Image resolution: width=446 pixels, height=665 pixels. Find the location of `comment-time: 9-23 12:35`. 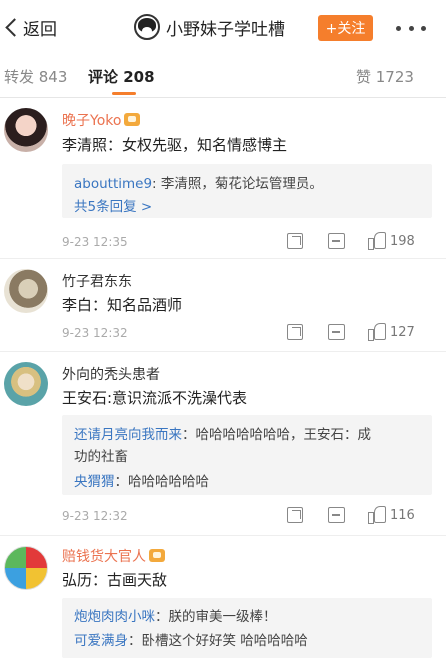

comment-time: 9-23 12:35 is located at coordinates (95, 242).